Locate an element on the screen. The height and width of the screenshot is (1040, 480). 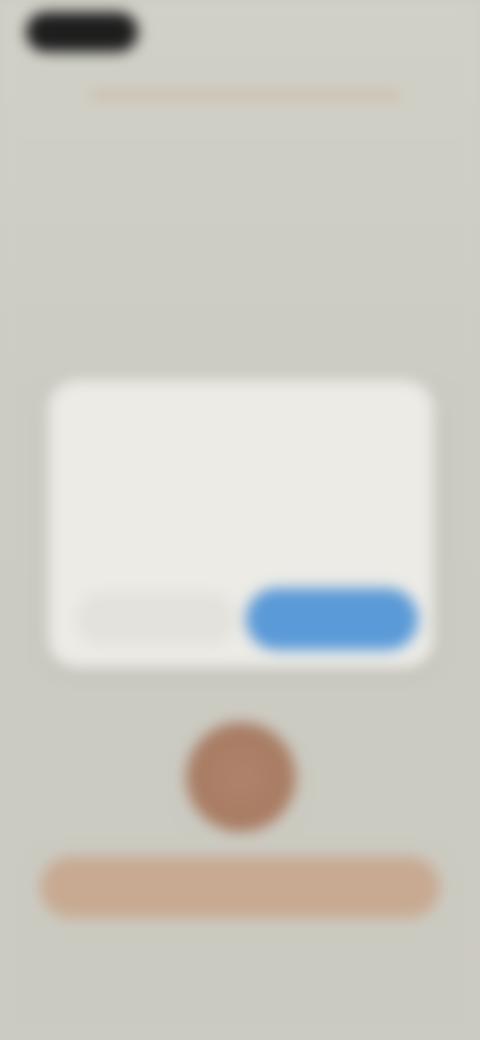
status-bar is located at coordinates (240, 30).